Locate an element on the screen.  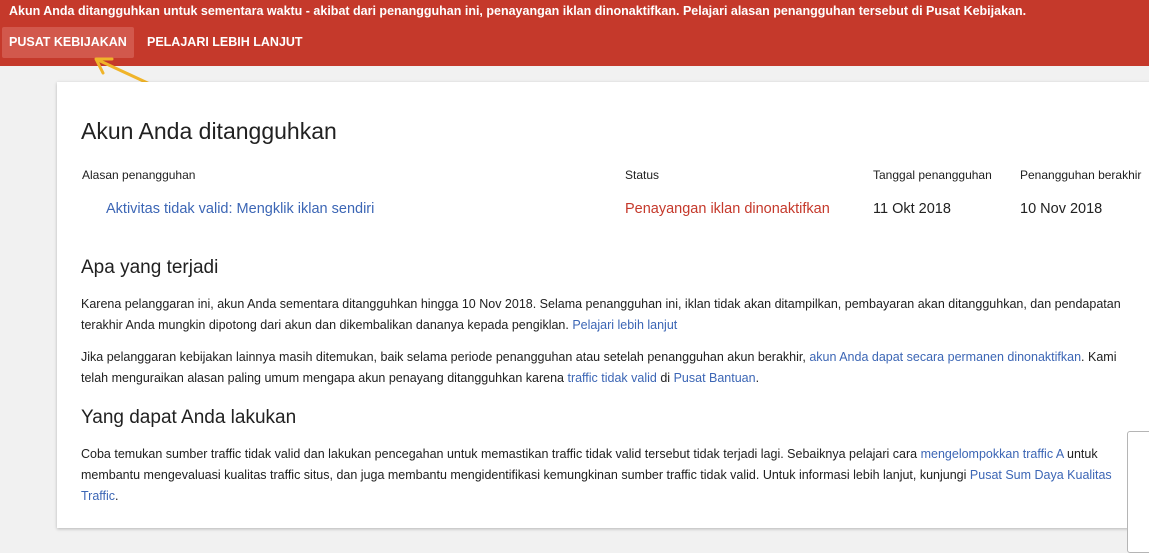
learn-more-button: PELAJARI LEBIH LANJUT is located at coordinates (225, 42).